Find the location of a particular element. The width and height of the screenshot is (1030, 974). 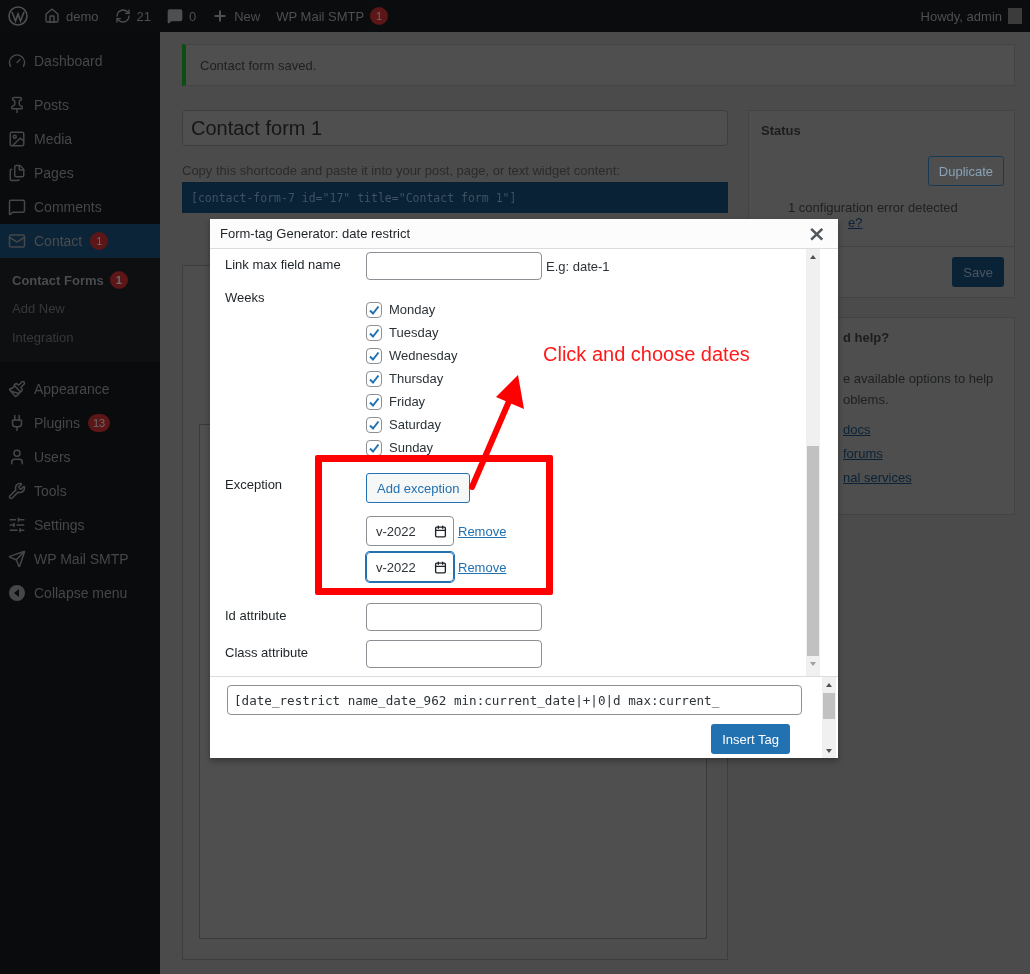

comments-count: 0 is located at coordinates (193, 16).